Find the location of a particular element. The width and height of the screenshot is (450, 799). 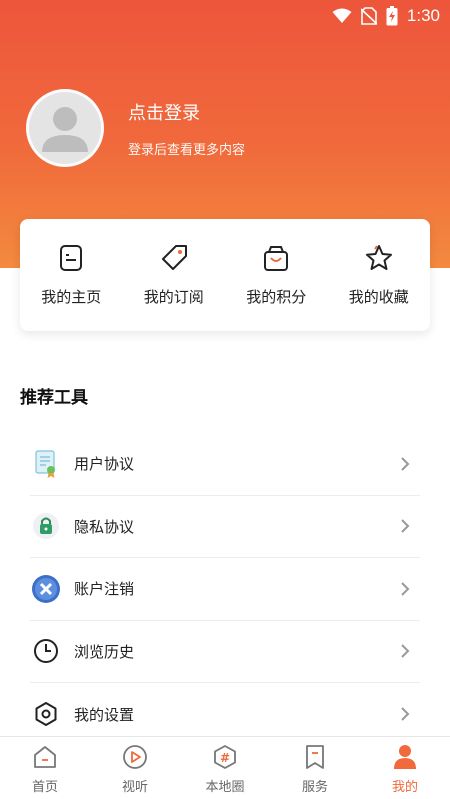

default-avatar-icon is located at coordinates (65, 129).